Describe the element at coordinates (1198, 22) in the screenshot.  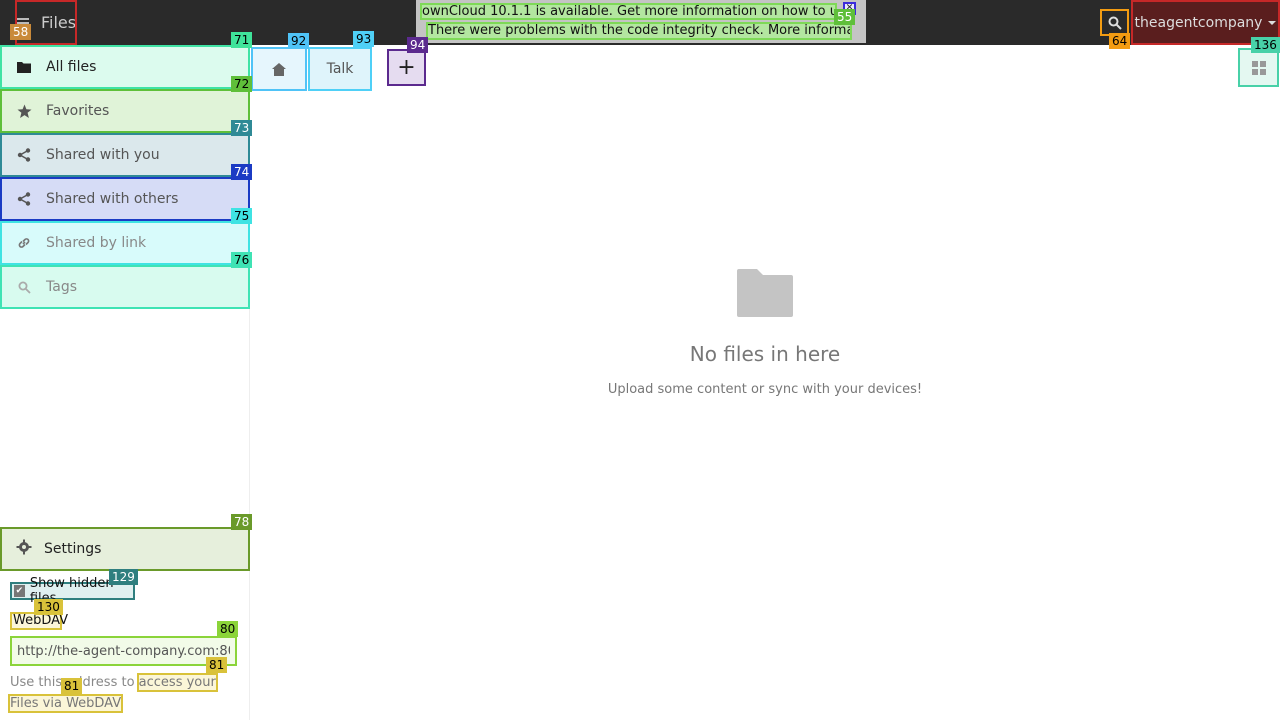
I see `user-name: theagentcompany` at that location.